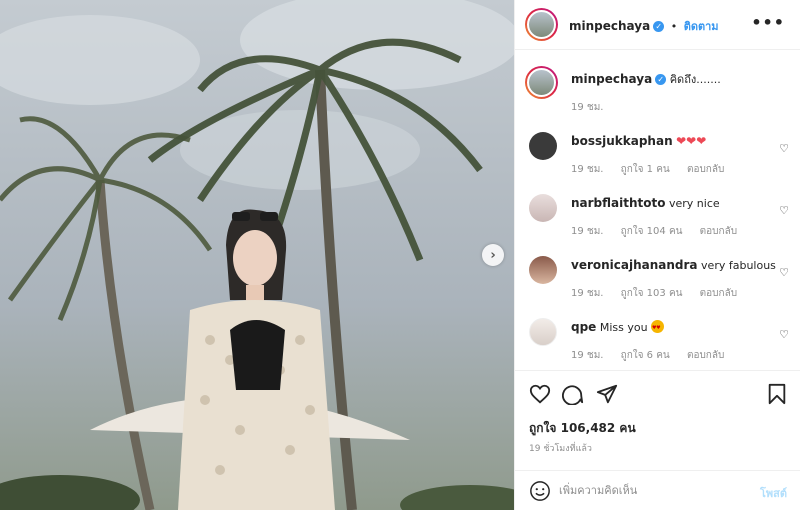  What do you see at coordinates (777, 394) in the screenshot?
I see `bookmark-icon` at bounding box center [777, 394].